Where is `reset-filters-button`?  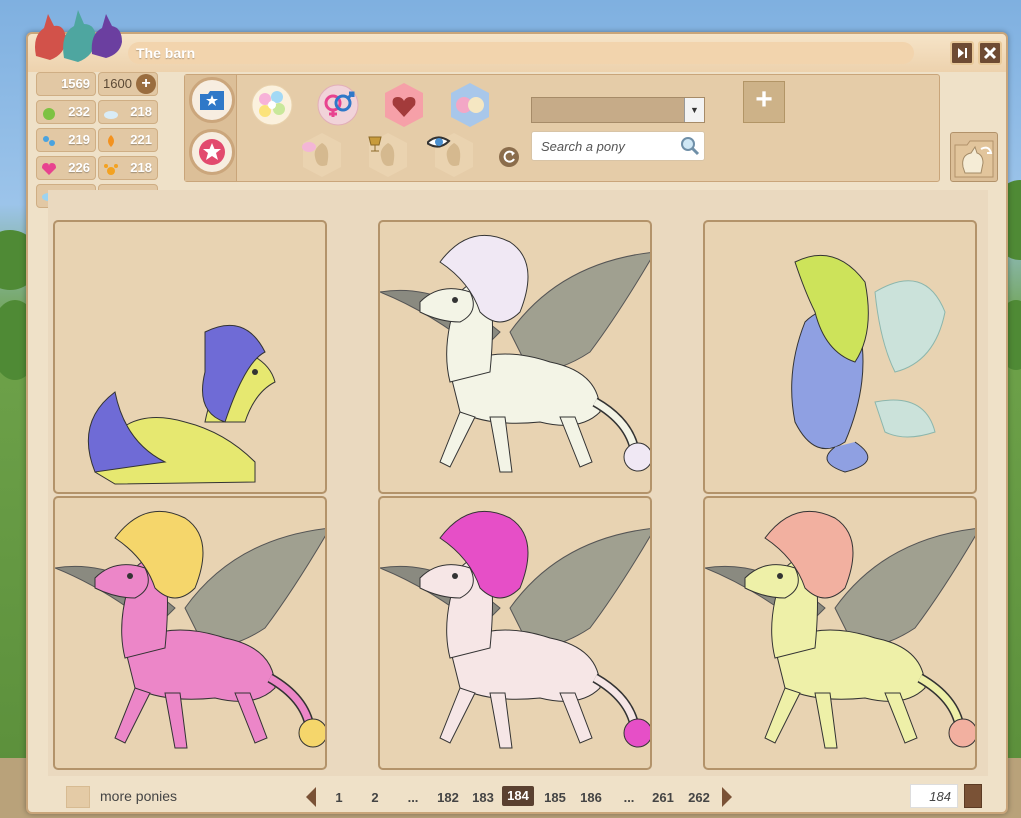 reset-filters-button is located at coordinates (509, 157).